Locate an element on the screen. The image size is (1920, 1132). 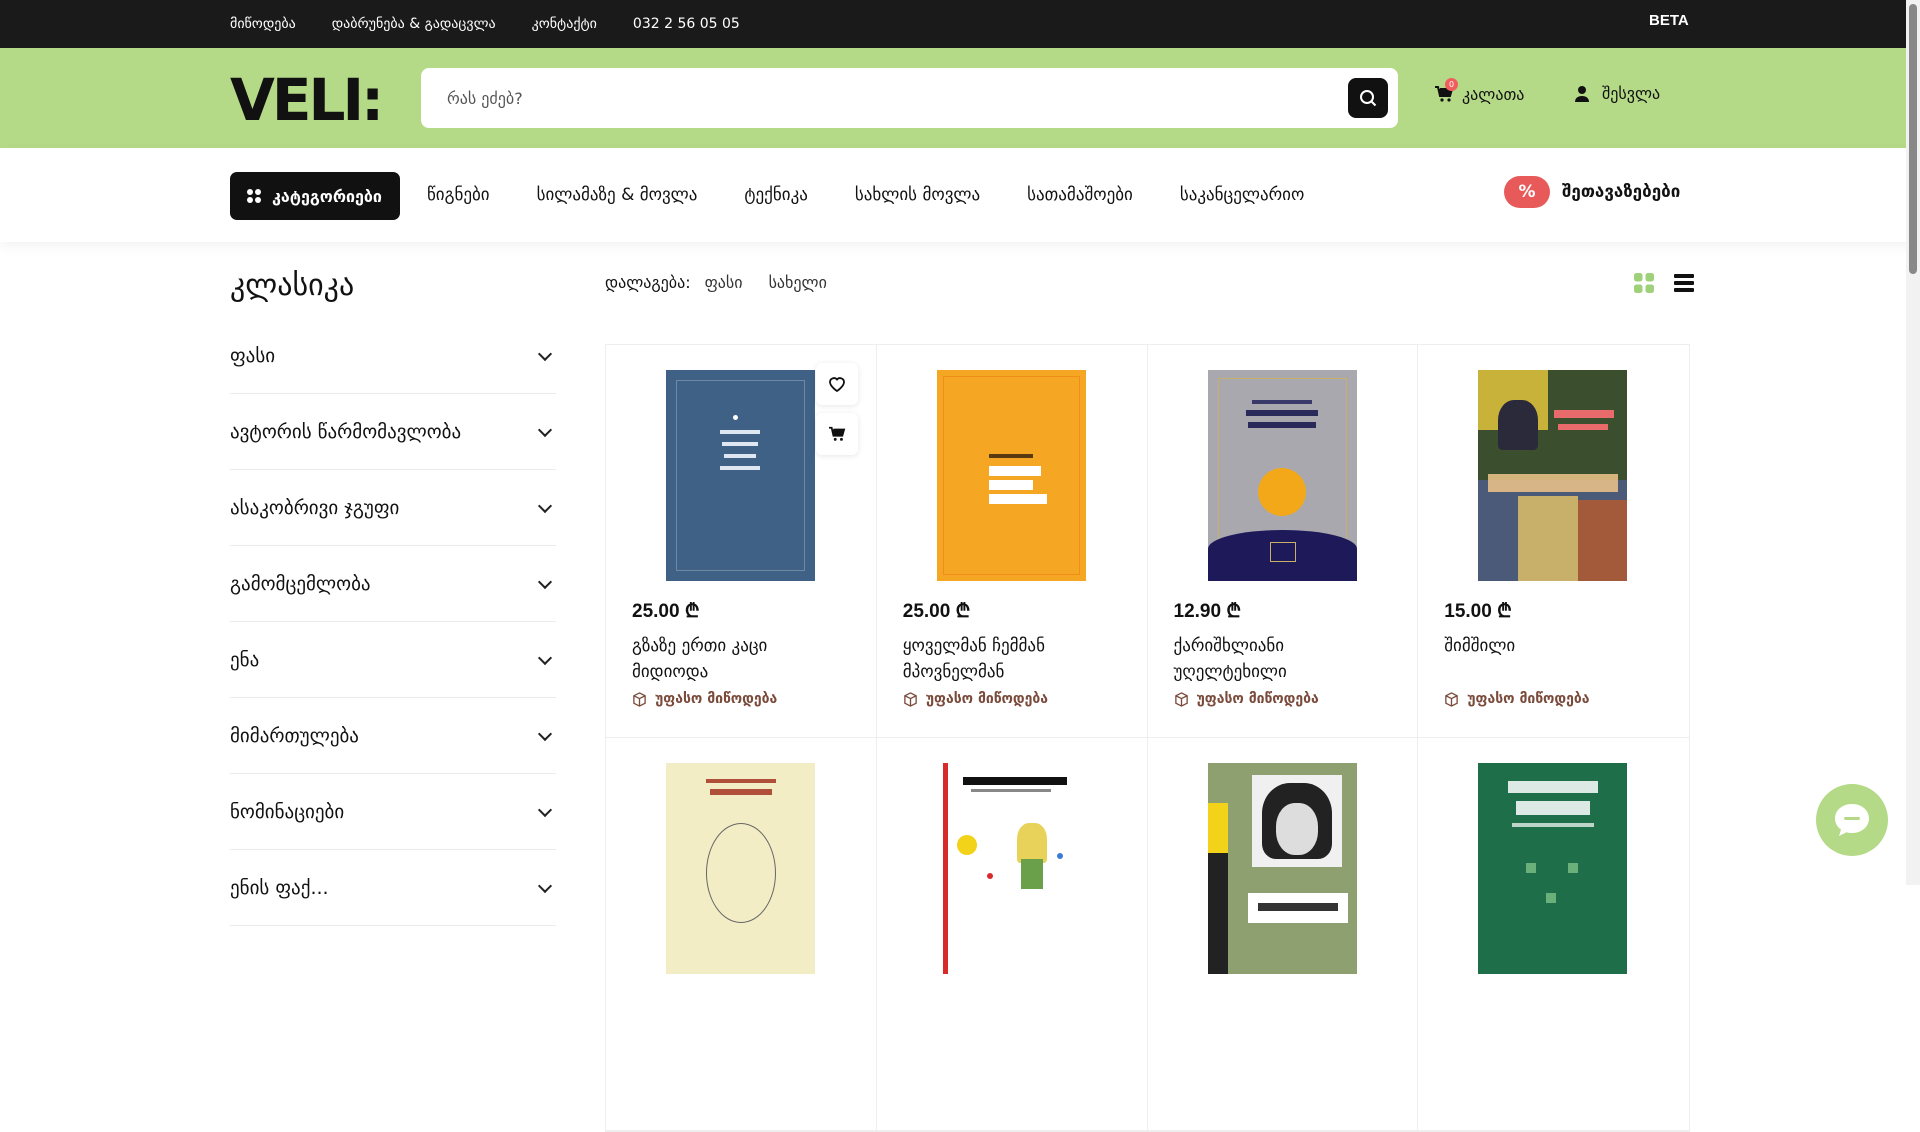
scrollbar-thumb is located at coordinates (1913, 139).